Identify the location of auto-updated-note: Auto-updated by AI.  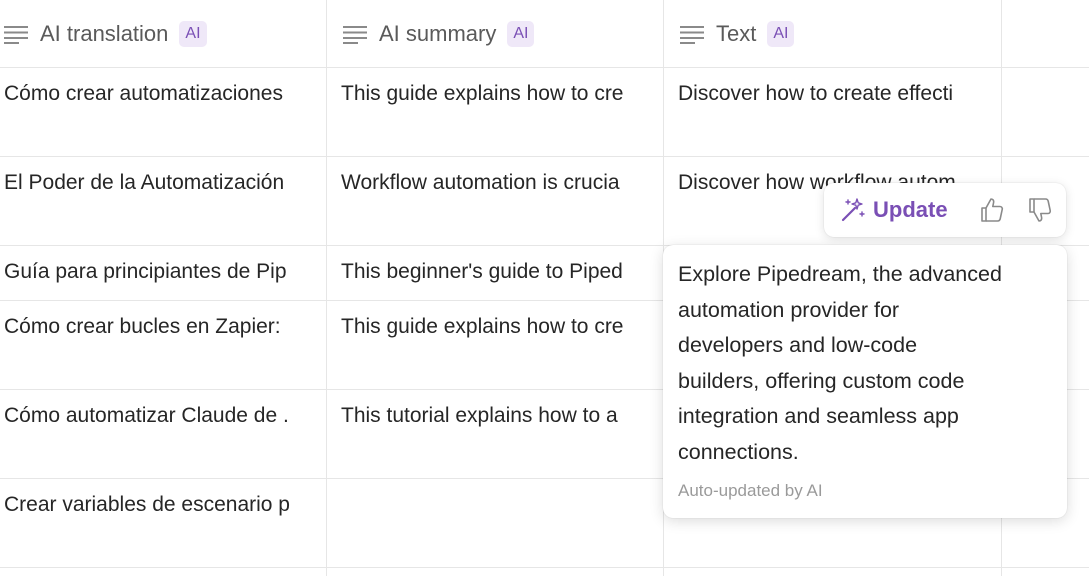
(750, 490).